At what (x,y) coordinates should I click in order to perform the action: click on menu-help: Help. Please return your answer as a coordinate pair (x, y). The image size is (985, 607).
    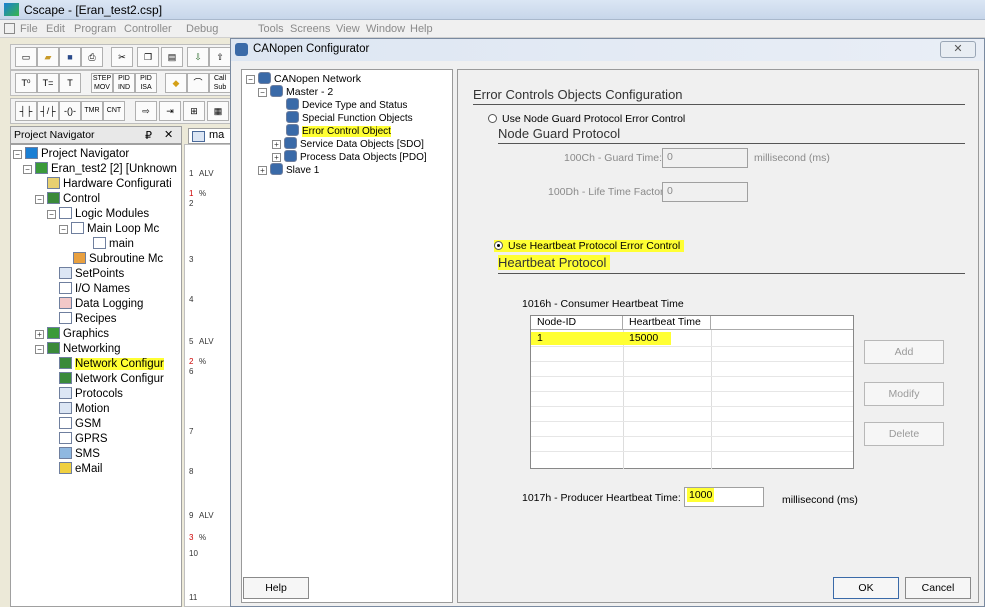
    Looking at the image, I should click on (421, 29).